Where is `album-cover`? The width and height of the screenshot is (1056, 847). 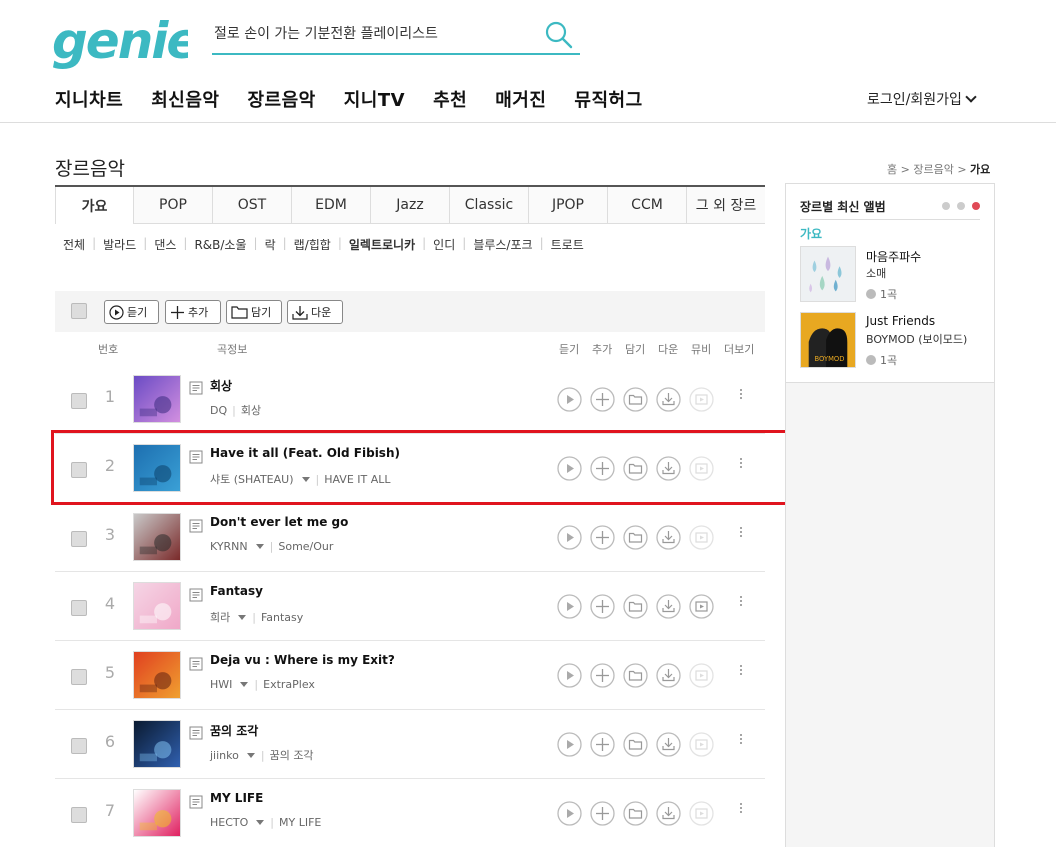 album-cover is located at coordinates (828, 274).